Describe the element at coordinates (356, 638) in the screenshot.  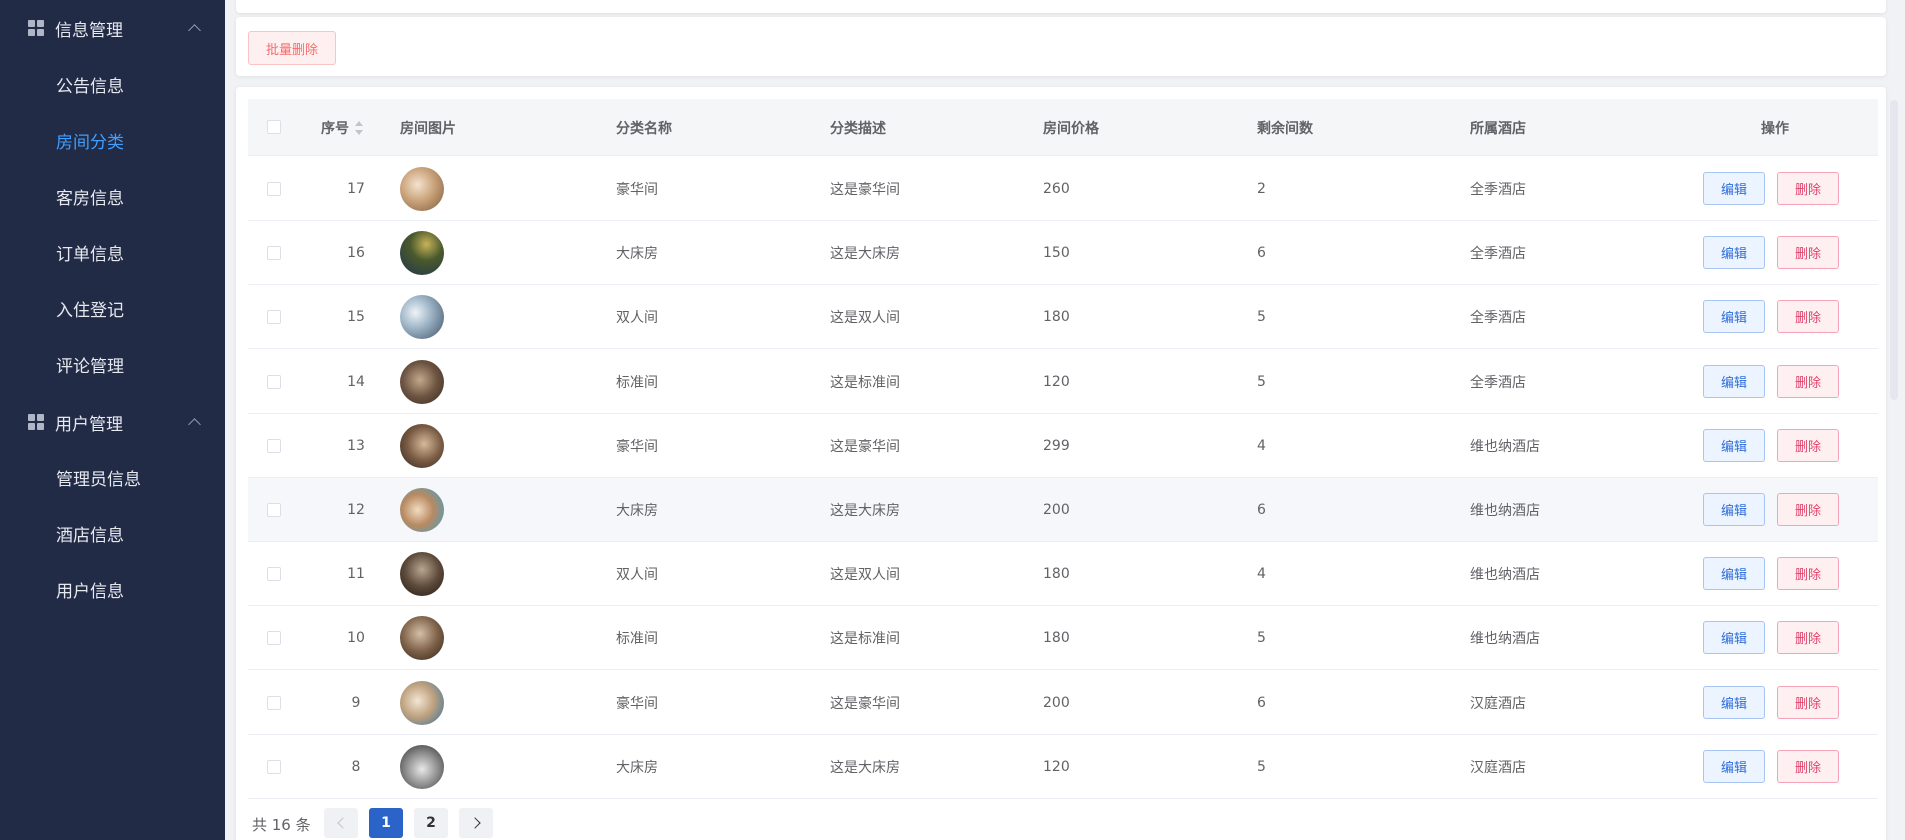
I see `cell-index: 10` at that location.